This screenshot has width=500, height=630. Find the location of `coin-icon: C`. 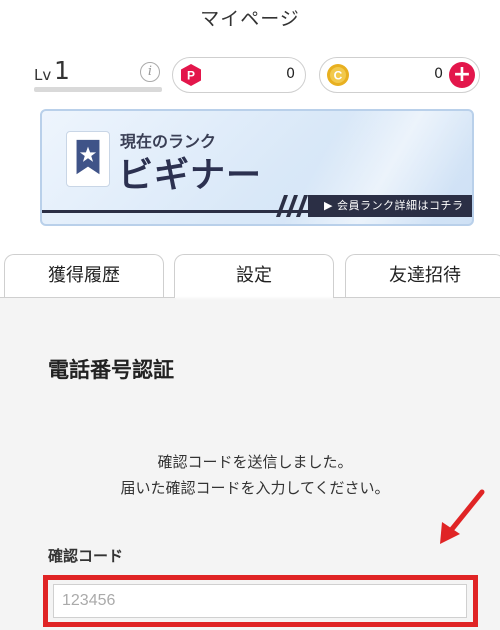

coin-icon: C is located at coordinates (338, 75).